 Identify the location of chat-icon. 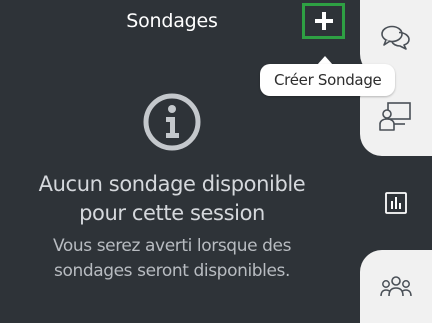
(395, 37).